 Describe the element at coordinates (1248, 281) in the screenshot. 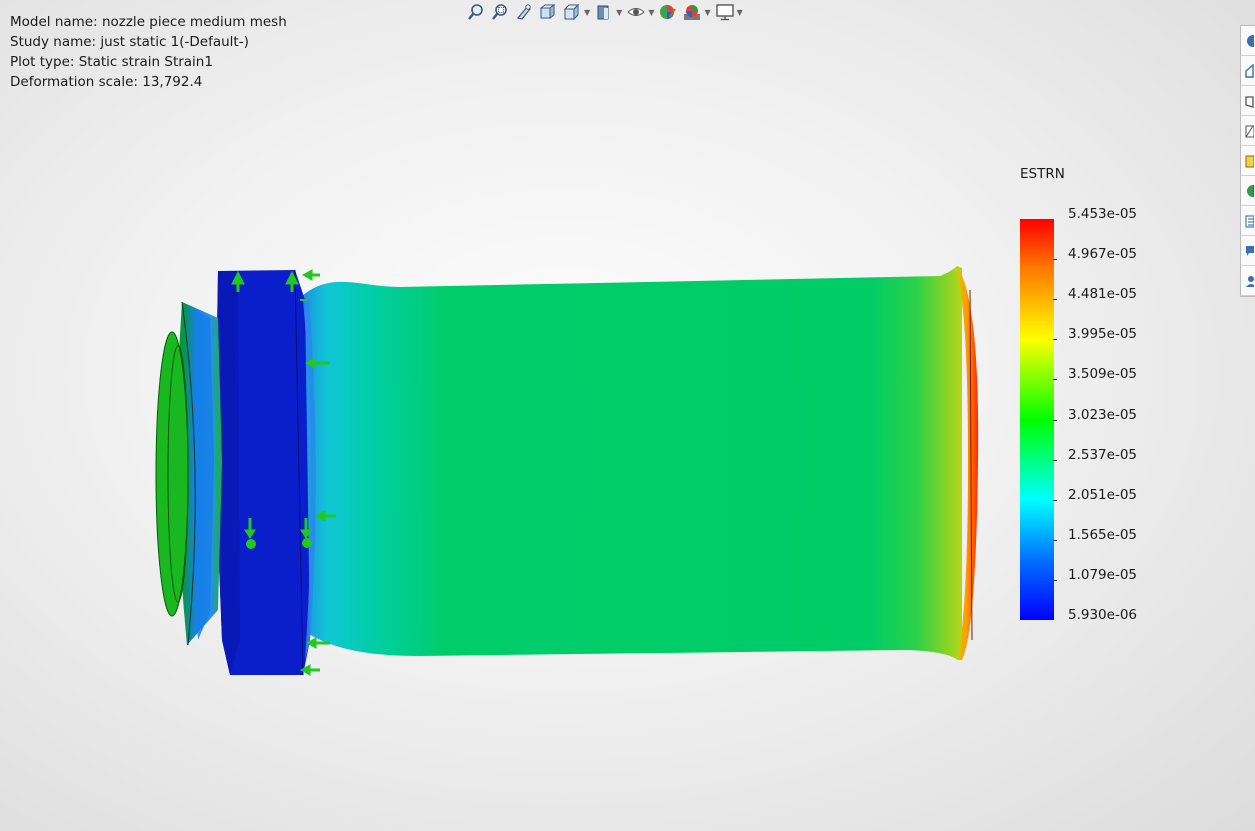

I see `person-icon` at that location.